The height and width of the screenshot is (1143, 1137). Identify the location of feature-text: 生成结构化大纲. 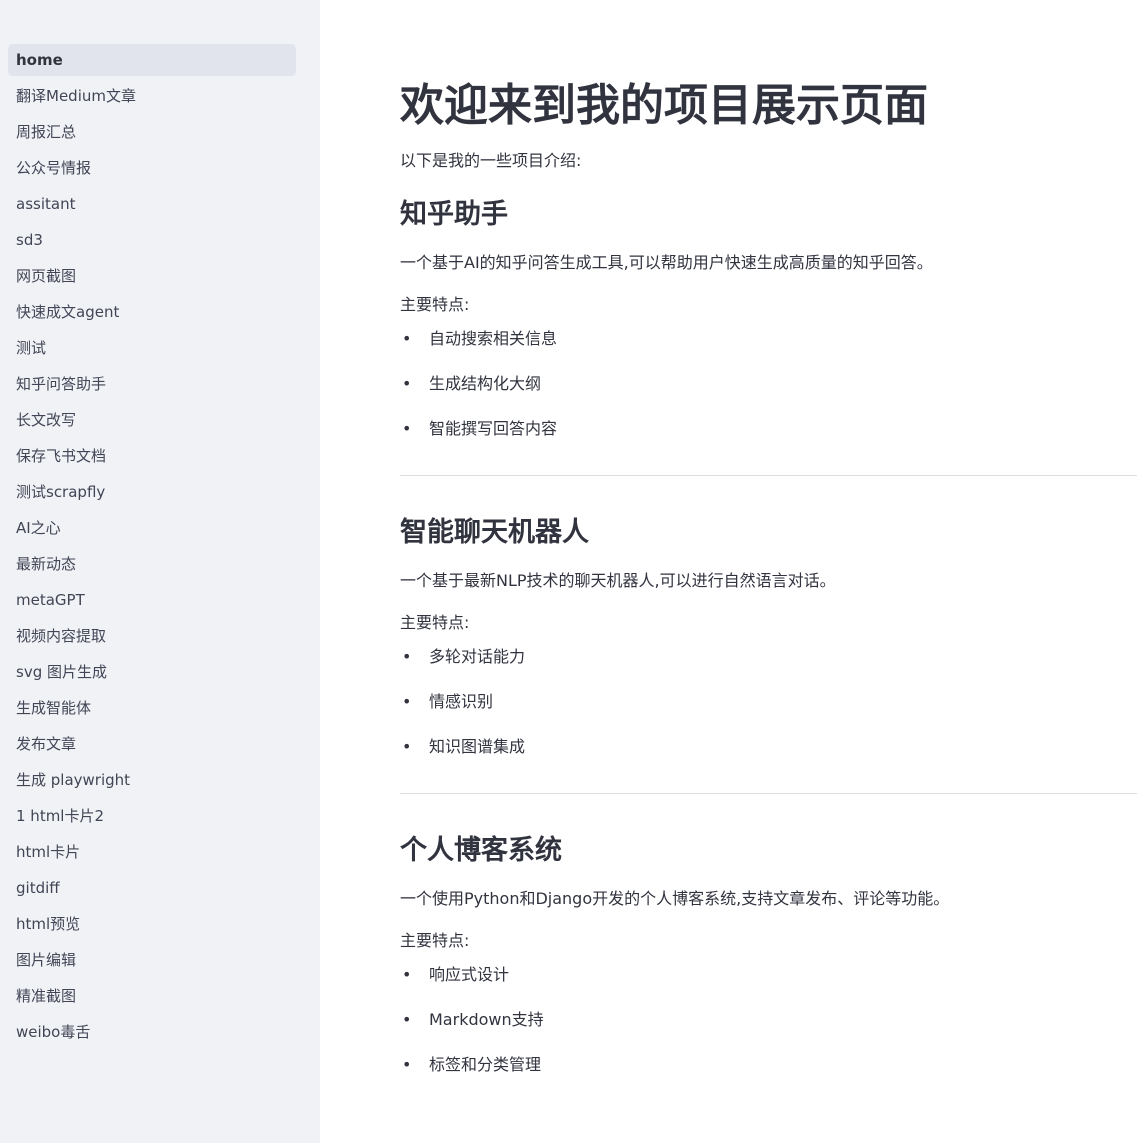
(485, 383).